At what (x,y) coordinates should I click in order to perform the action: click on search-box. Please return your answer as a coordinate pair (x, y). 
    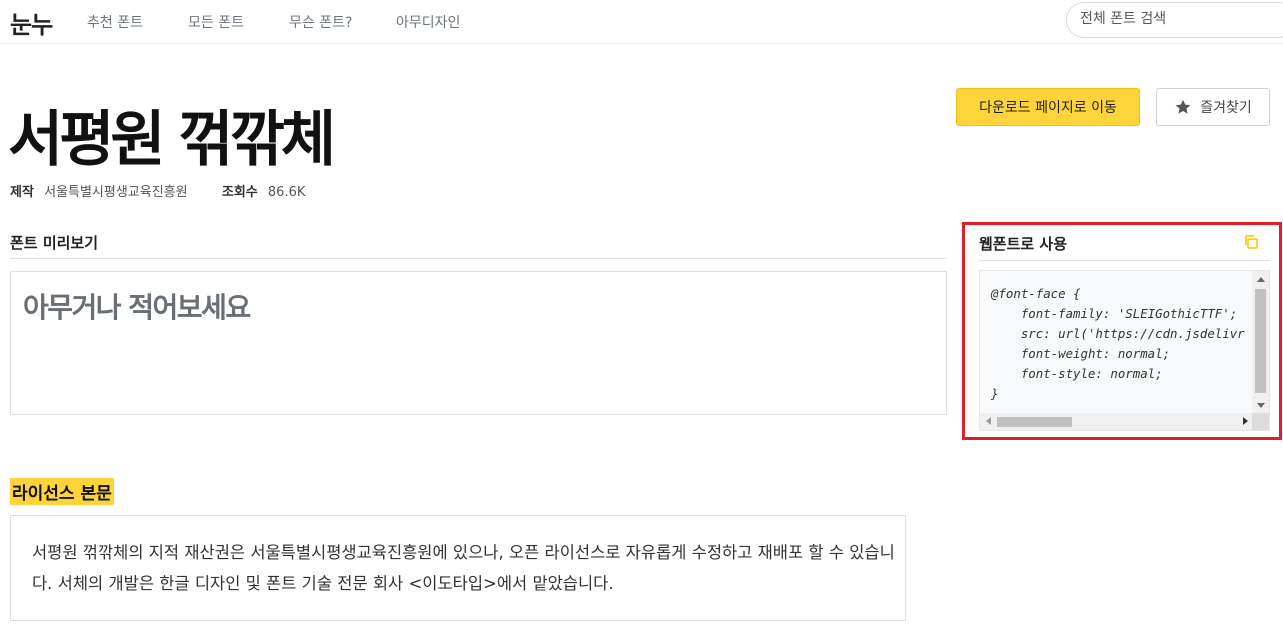
    Looking at the image, I should click on (1174, 20).